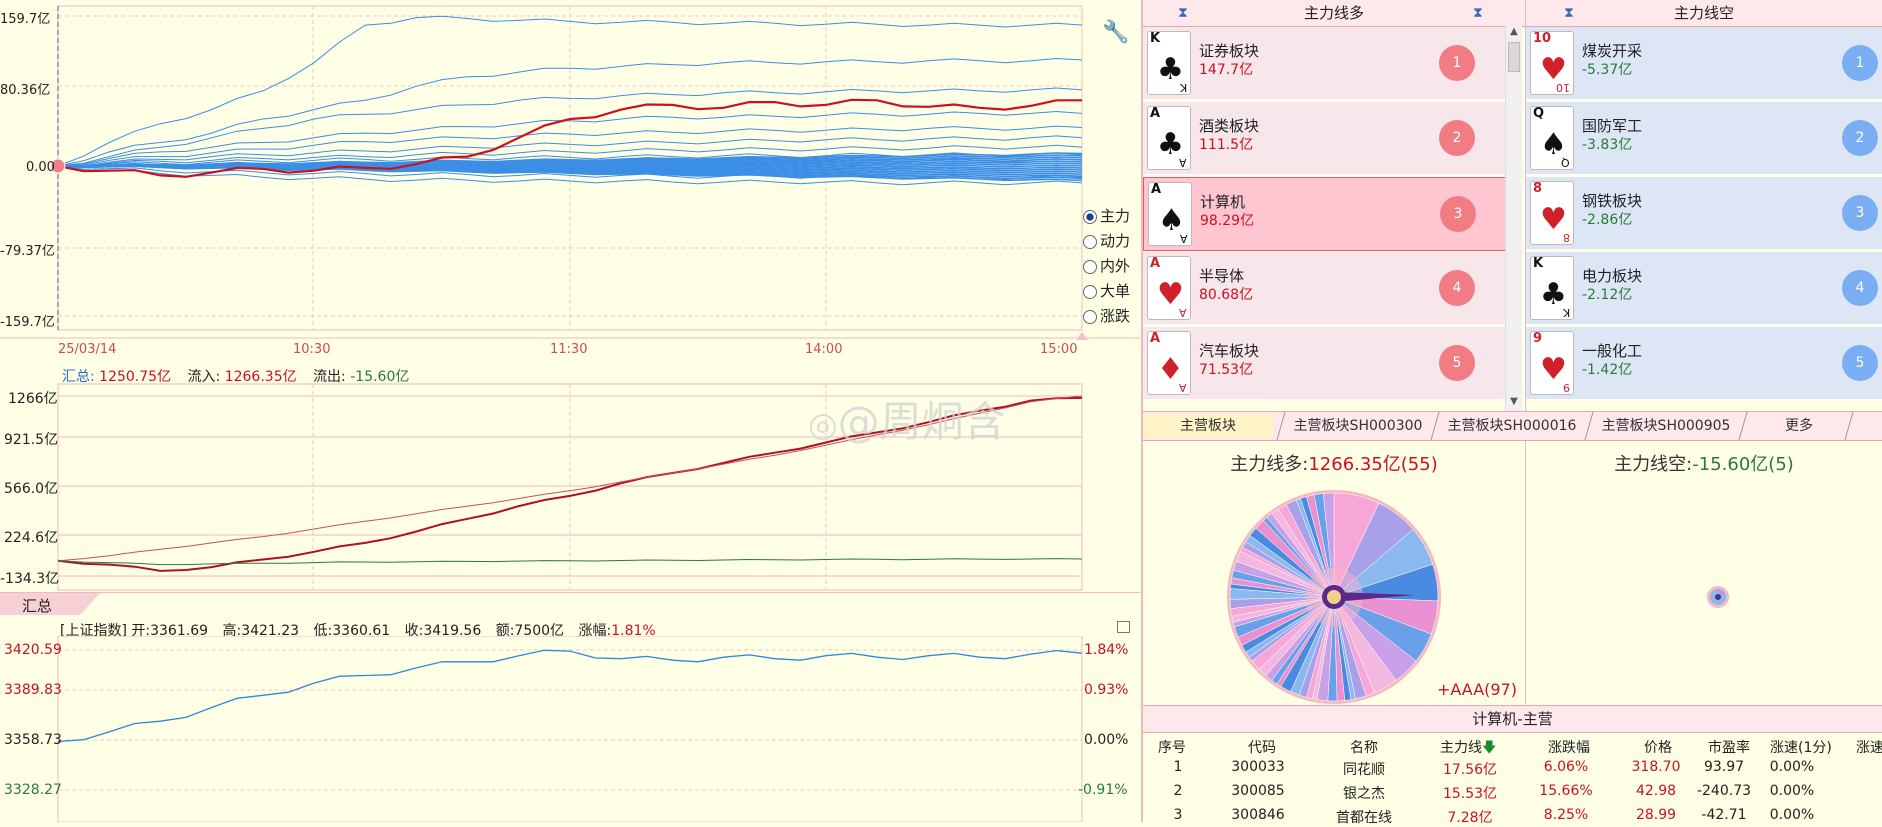 The height and width of the screenshot is (827, 1882). What do you see at coordinates (1364, 747) in the screenshot?
I see `col-header-name: 名称` at bounding box center [1364, 747].